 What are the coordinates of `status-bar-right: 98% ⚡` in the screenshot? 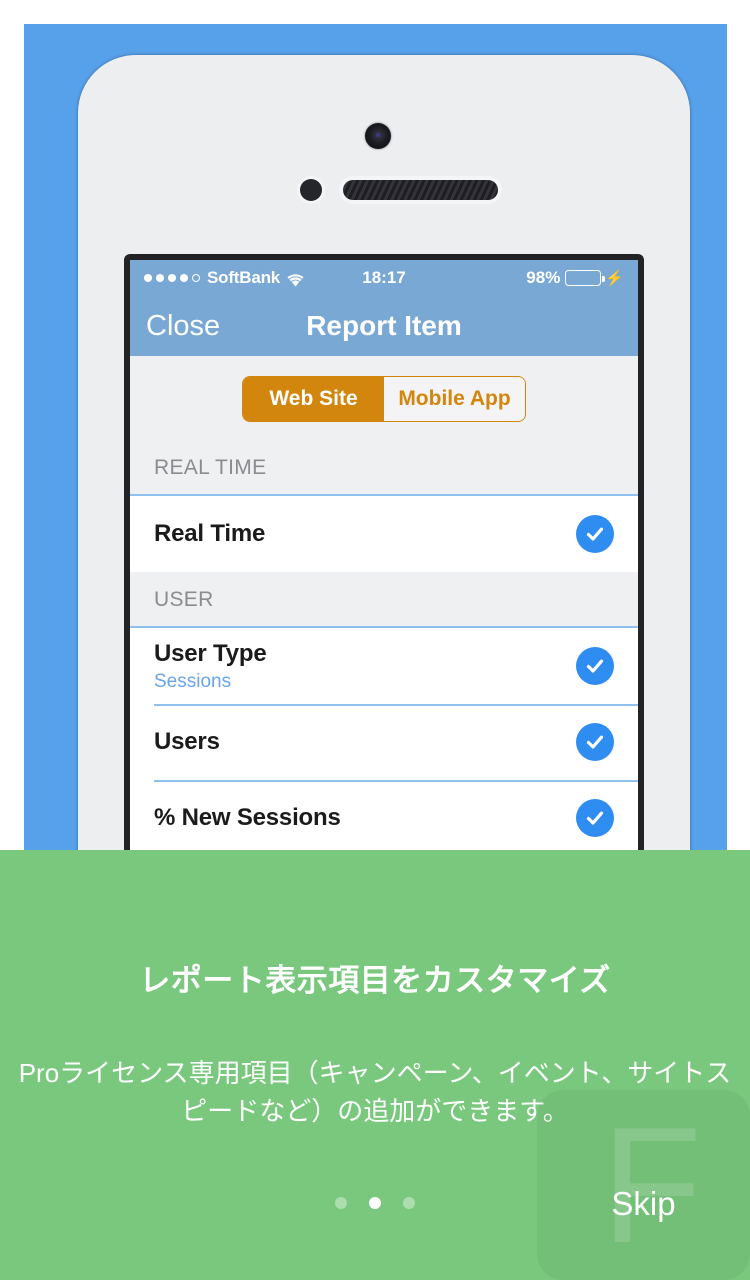 It's located at (575, 278).